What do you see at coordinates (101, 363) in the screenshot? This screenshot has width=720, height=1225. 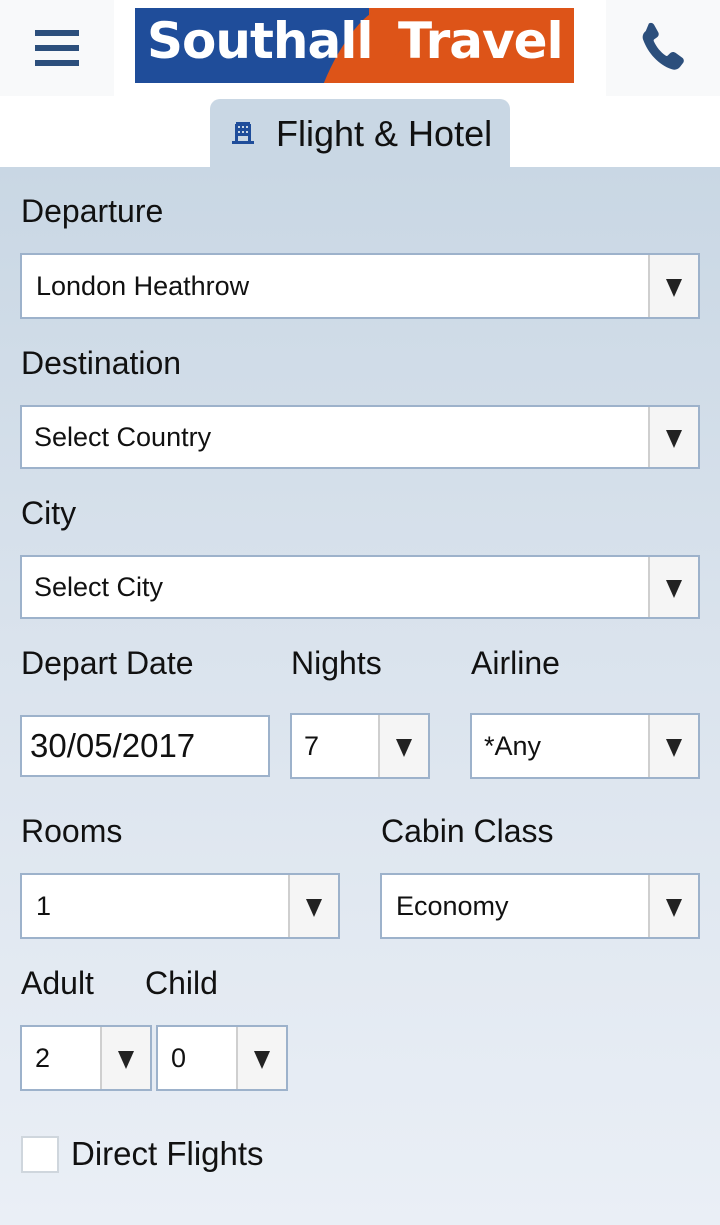 I see `destination-label: Destination` at bounding box center [101, 363].